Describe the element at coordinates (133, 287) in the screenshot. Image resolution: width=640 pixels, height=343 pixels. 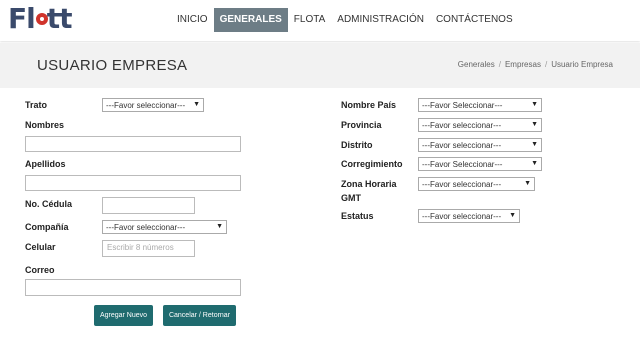
I see `correo-input` at that location.